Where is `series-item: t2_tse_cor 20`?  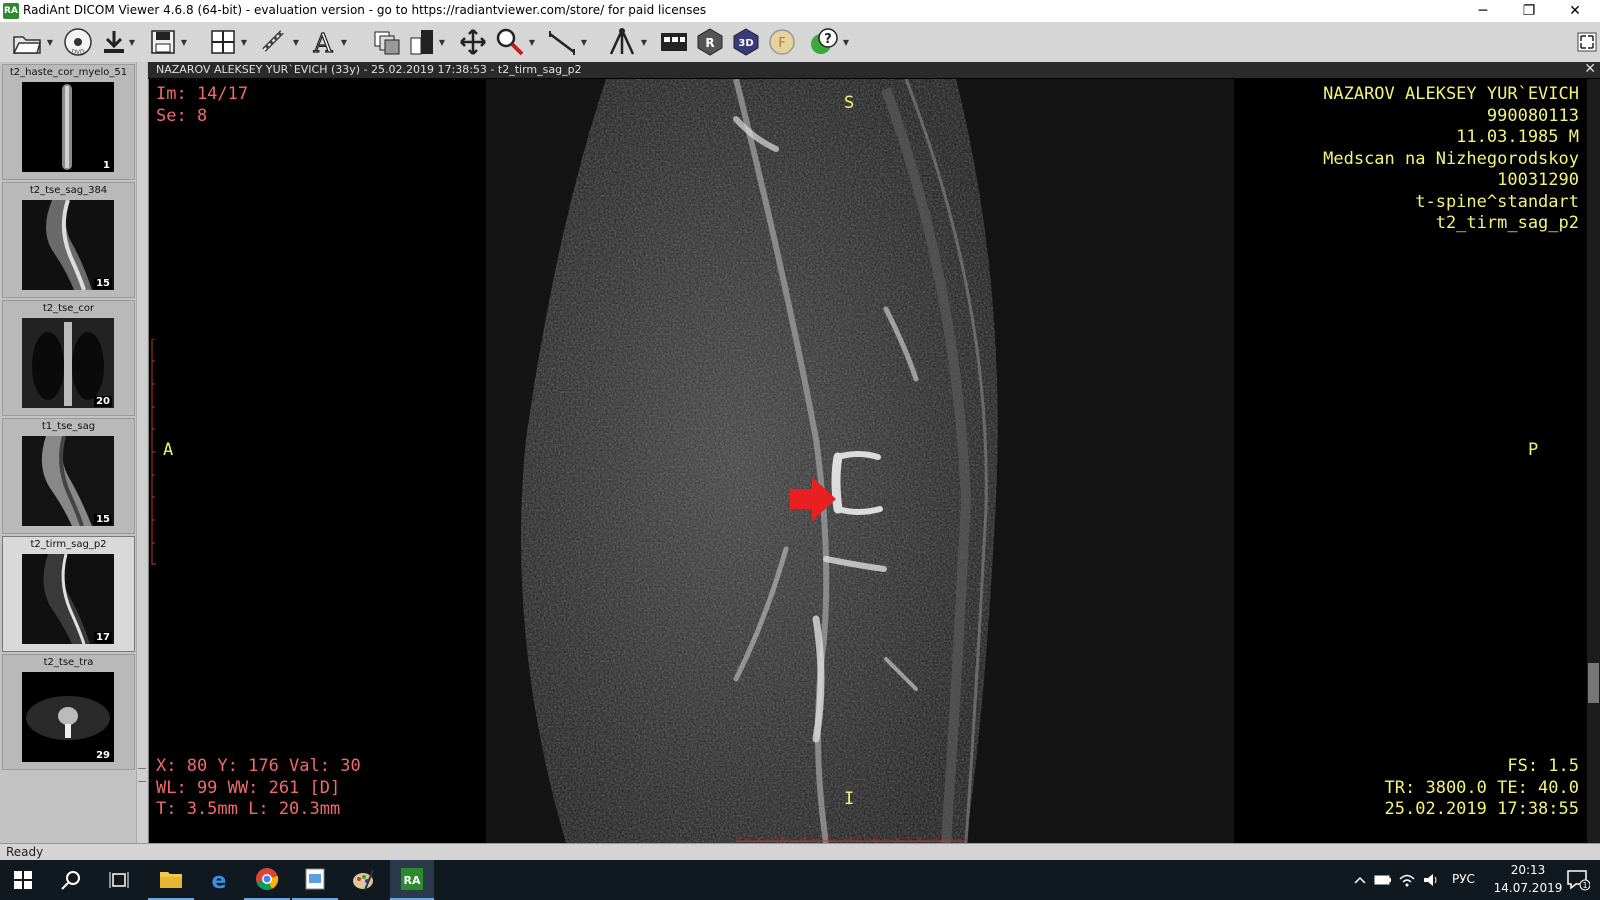
series-item: t2_tse_cor 20 is located at coordinates (68, 358).